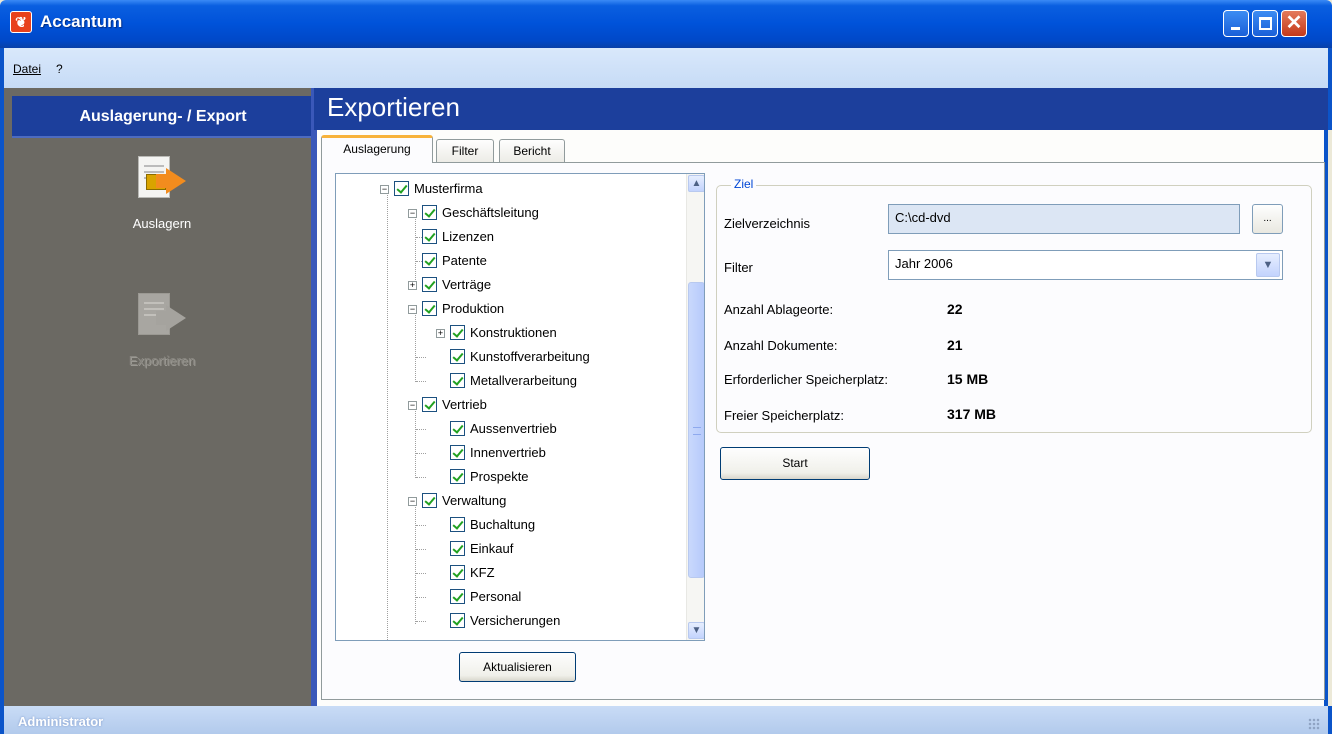  Describe the element at coordinates (784, 415) in the screenshot. I see `stat-label-free-space: Freier Speicherplatz:` at that location.